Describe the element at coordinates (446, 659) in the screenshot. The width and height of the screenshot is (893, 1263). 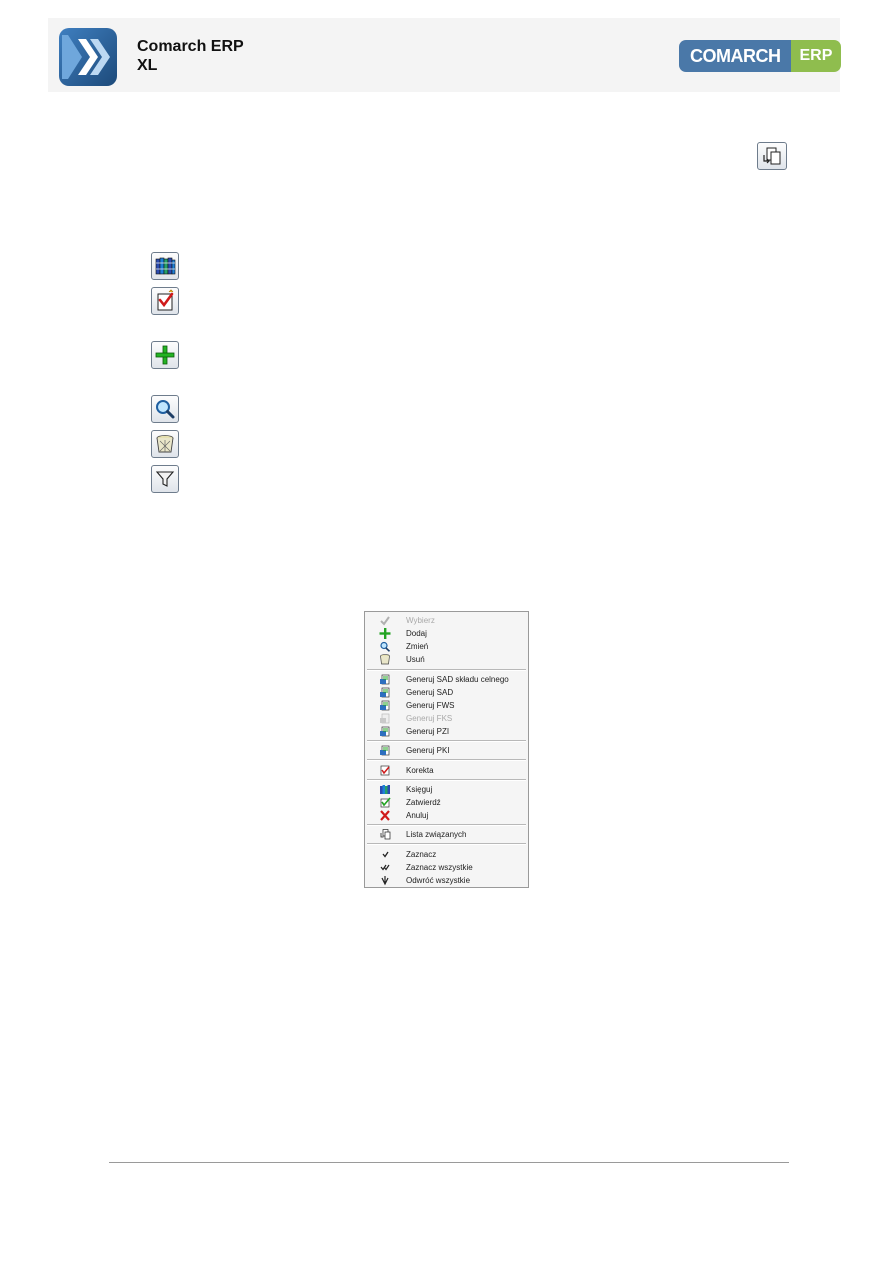
I see `menu-item-delete: Usuń` at that location.